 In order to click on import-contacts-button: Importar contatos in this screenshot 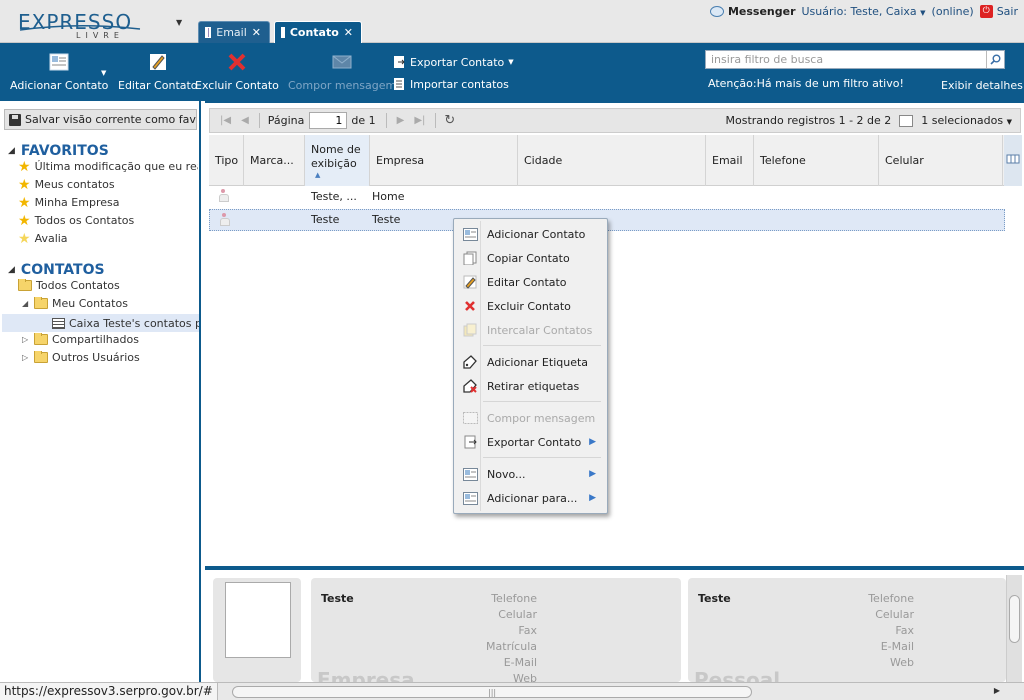, I will do `click(451, 84)`.